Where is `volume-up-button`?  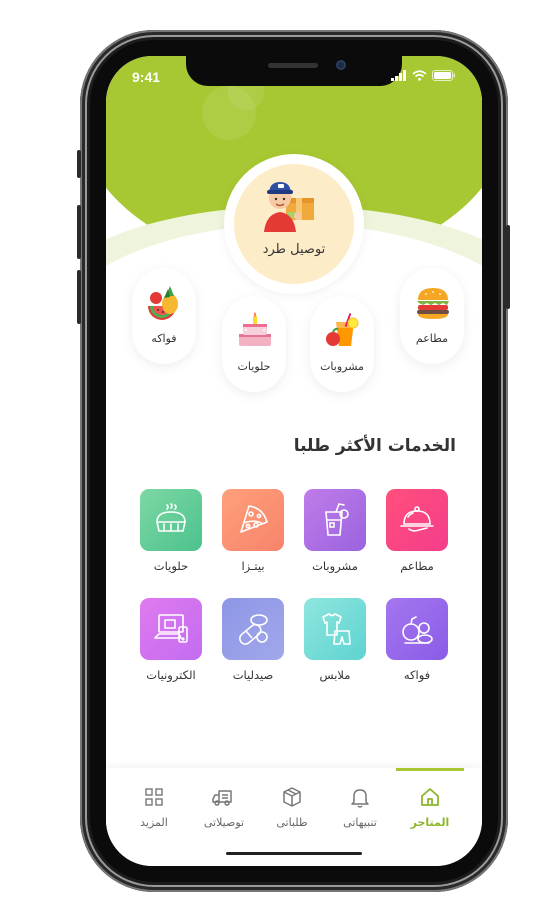 volume-up-button is located at coordinates (79, 232).